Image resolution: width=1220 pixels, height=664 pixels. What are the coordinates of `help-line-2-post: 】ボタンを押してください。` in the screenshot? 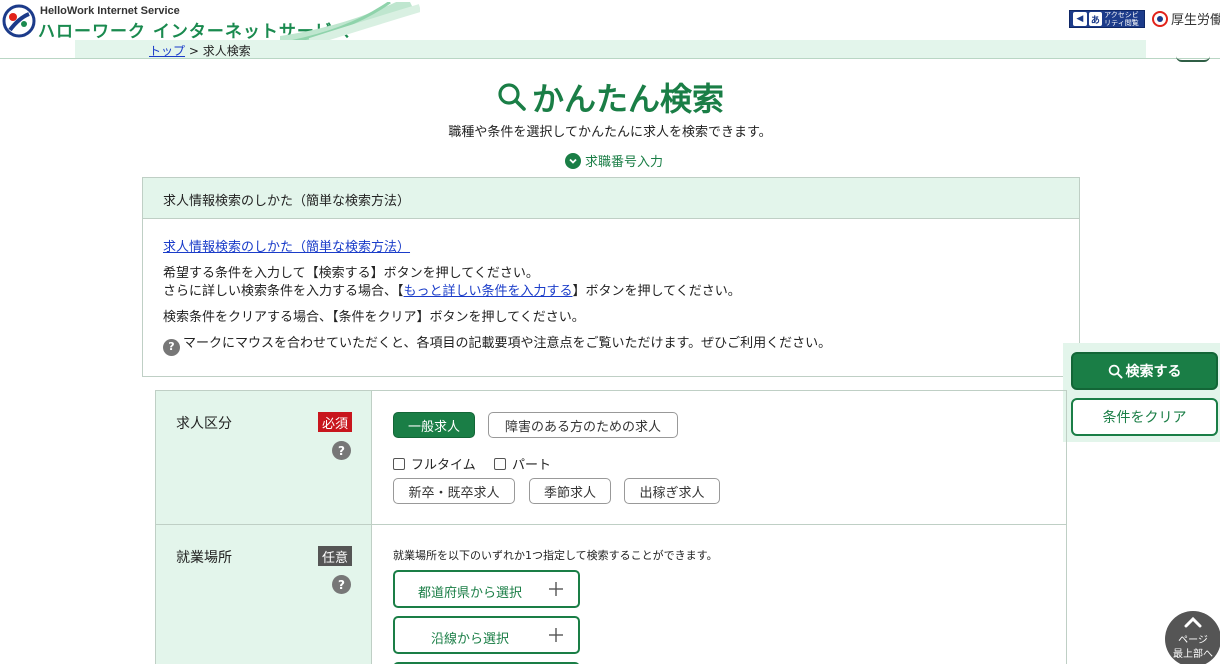 It's located at (656, 291).